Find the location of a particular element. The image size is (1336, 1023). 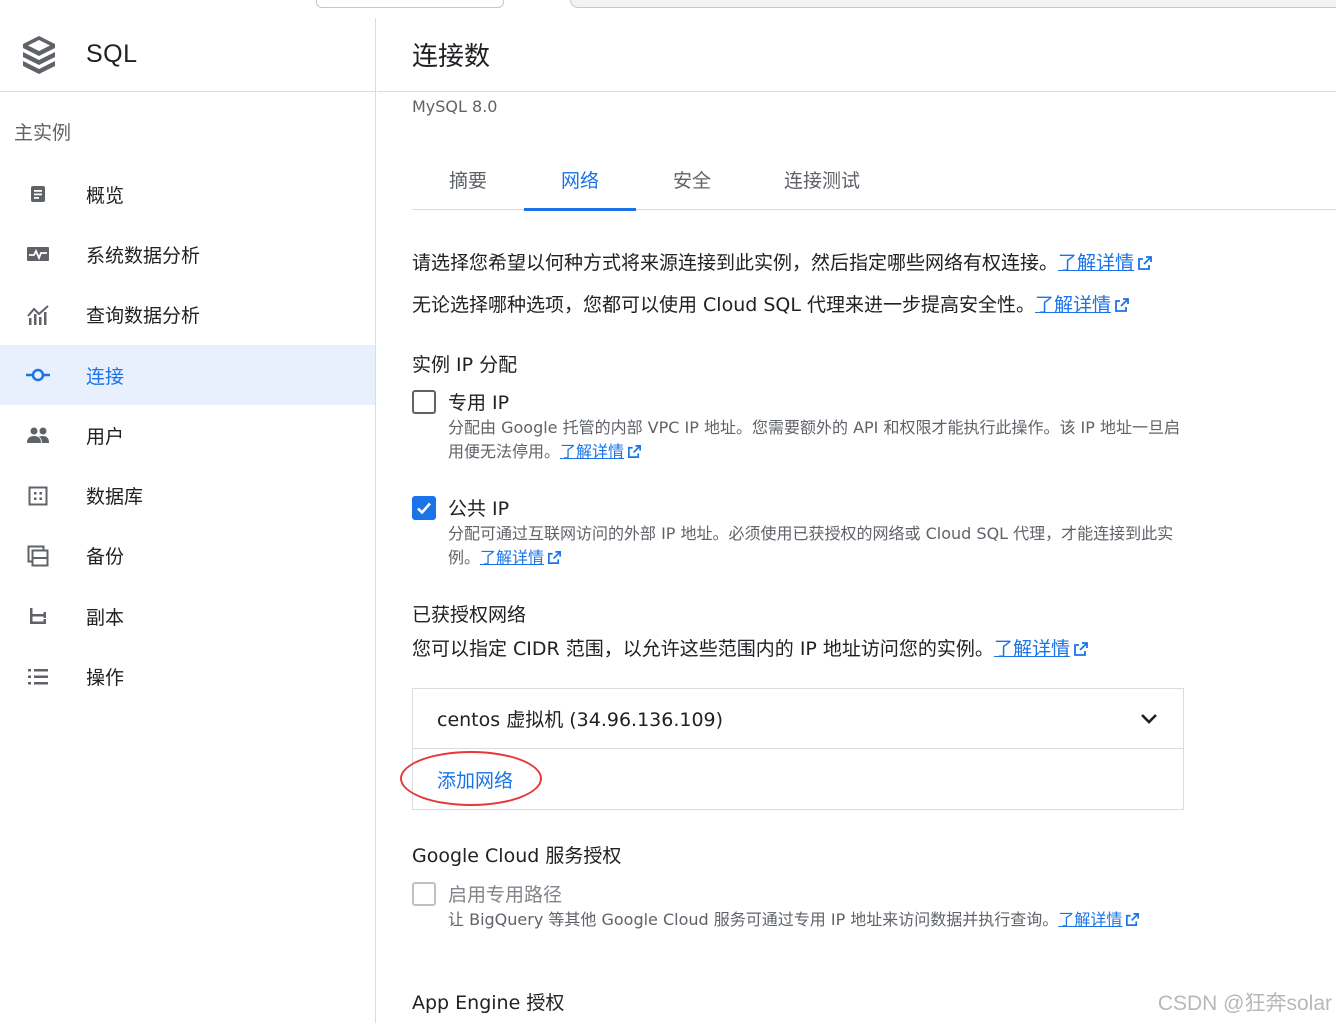

private-ip-label: 专用 IP is located at coordinates (479, 403).